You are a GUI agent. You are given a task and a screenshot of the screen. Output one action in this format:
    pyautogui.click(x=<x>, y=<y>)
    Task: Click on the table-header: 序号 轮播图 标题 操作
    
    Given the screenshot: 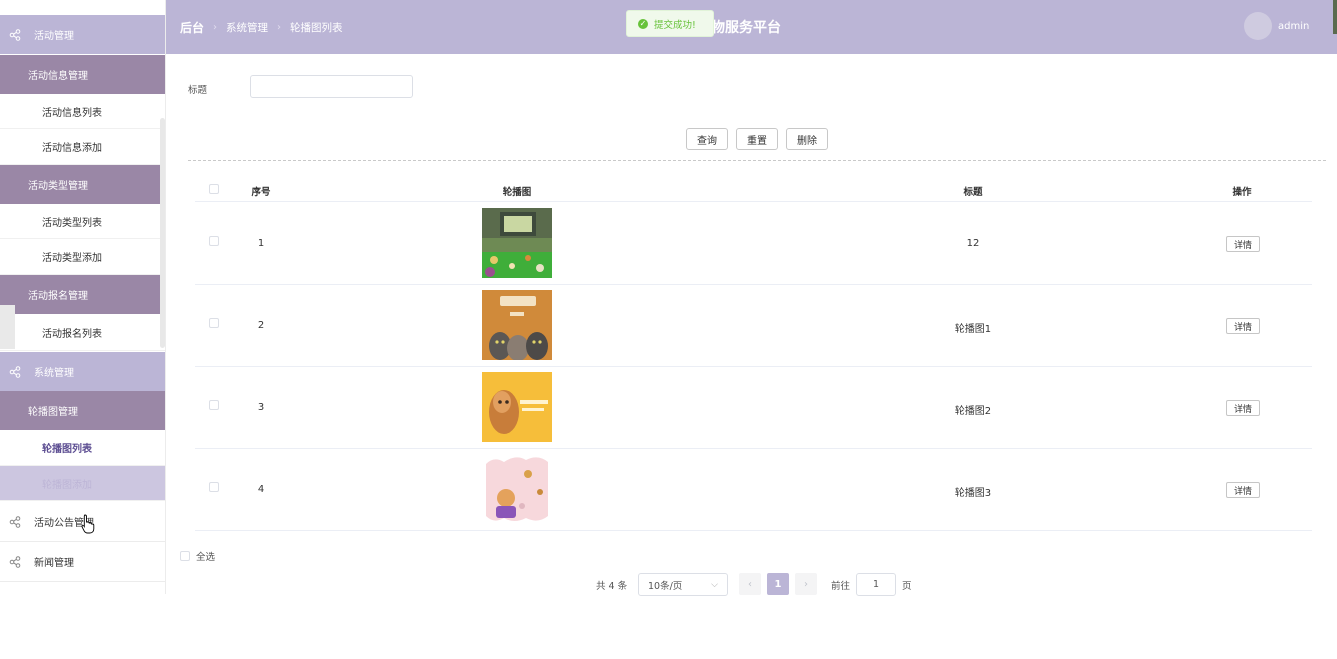 What is the action you would take?
    pyautogui.click(x=753, y=189)
    